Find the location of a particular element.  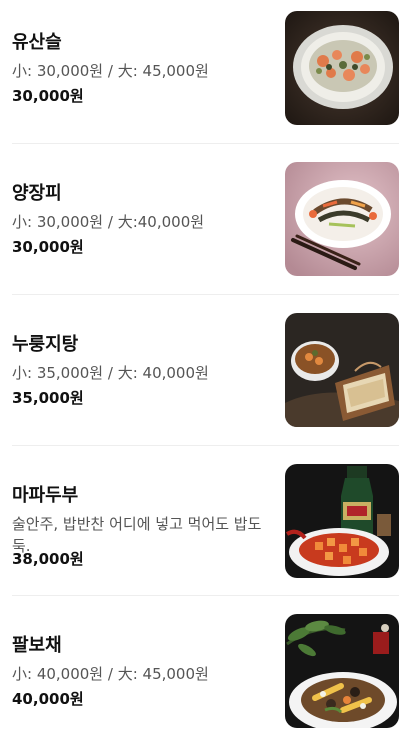

menu-item-name: 마파두부 is located at coordinates (45, 495).